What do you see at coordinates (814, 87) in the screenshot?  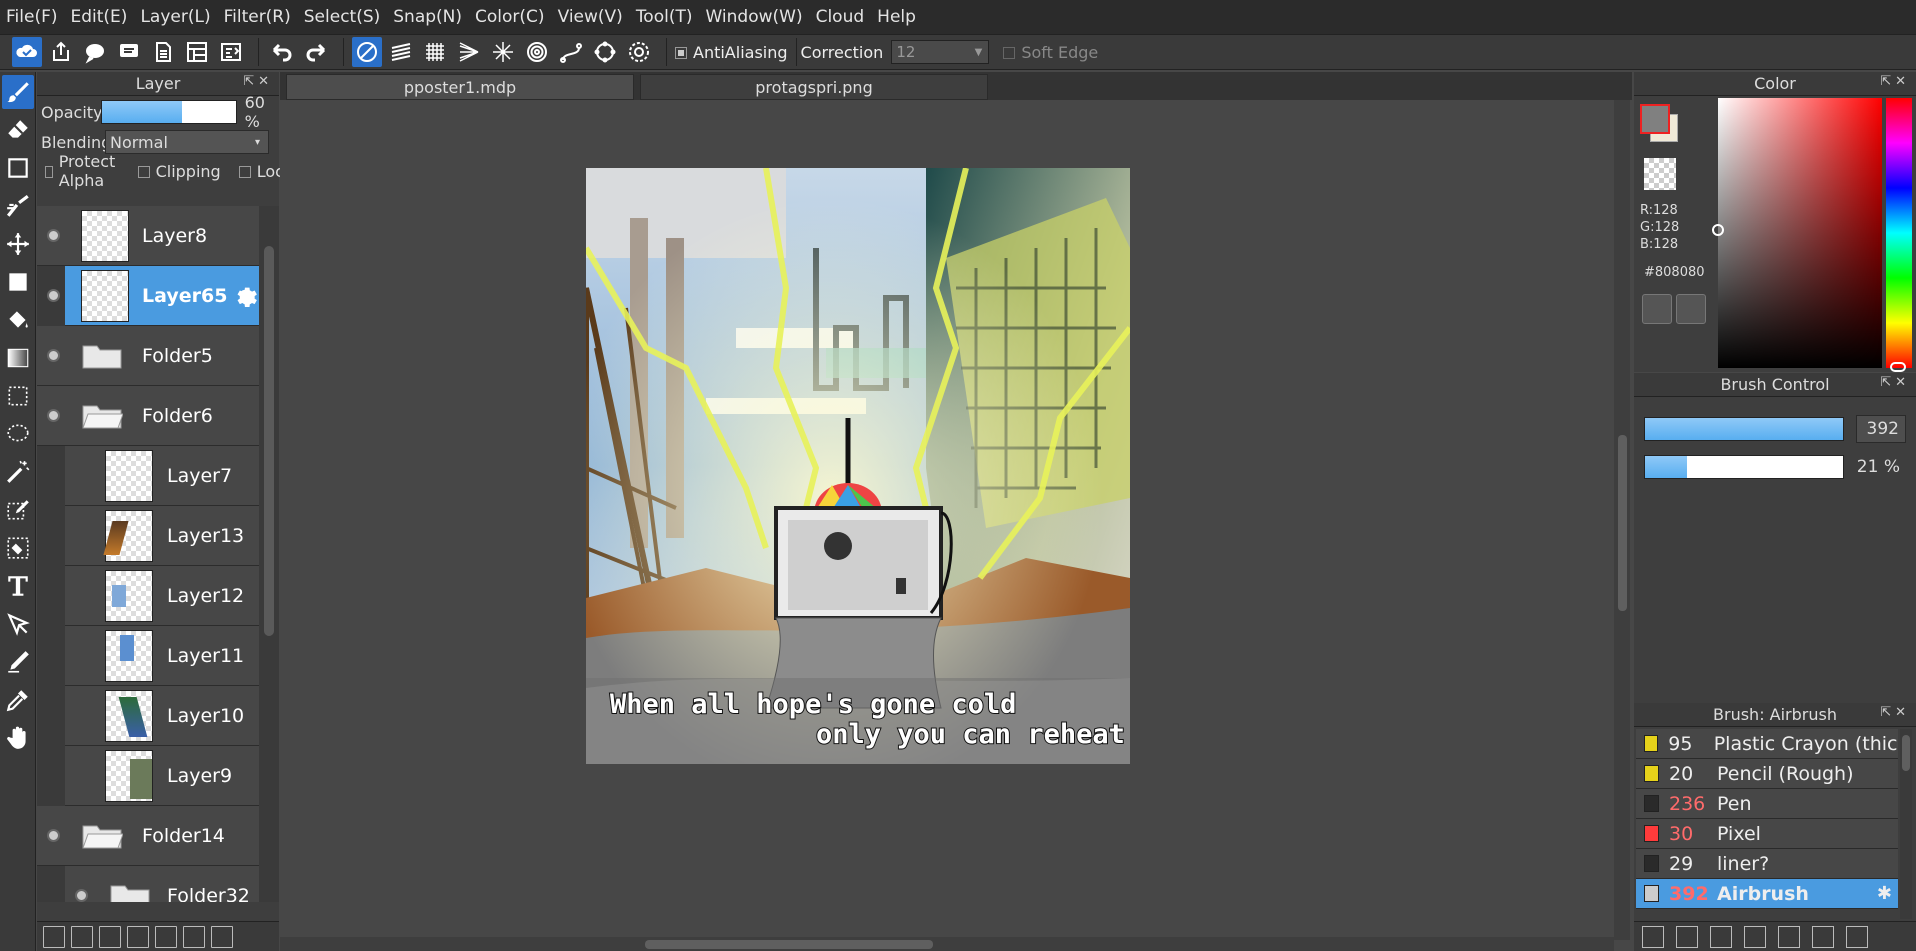 I see `tab-protagspri: protagspri.png` at bounding box center [814, 87].